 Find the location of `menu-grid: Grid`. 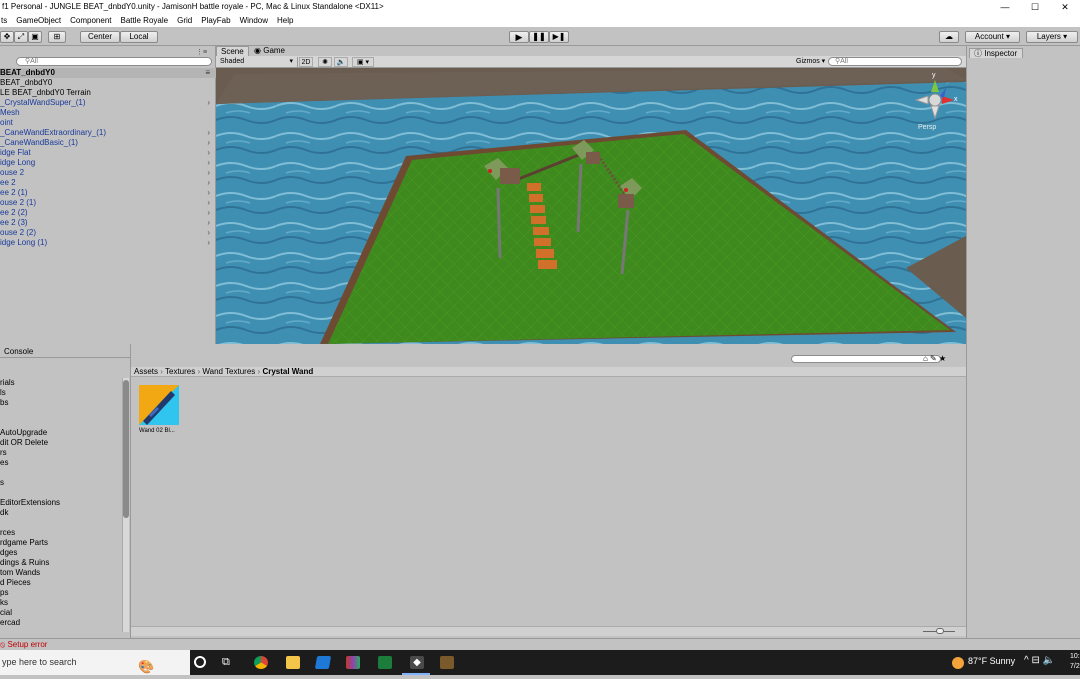

menu-grid: Grid is located at coordinates (184, 20).